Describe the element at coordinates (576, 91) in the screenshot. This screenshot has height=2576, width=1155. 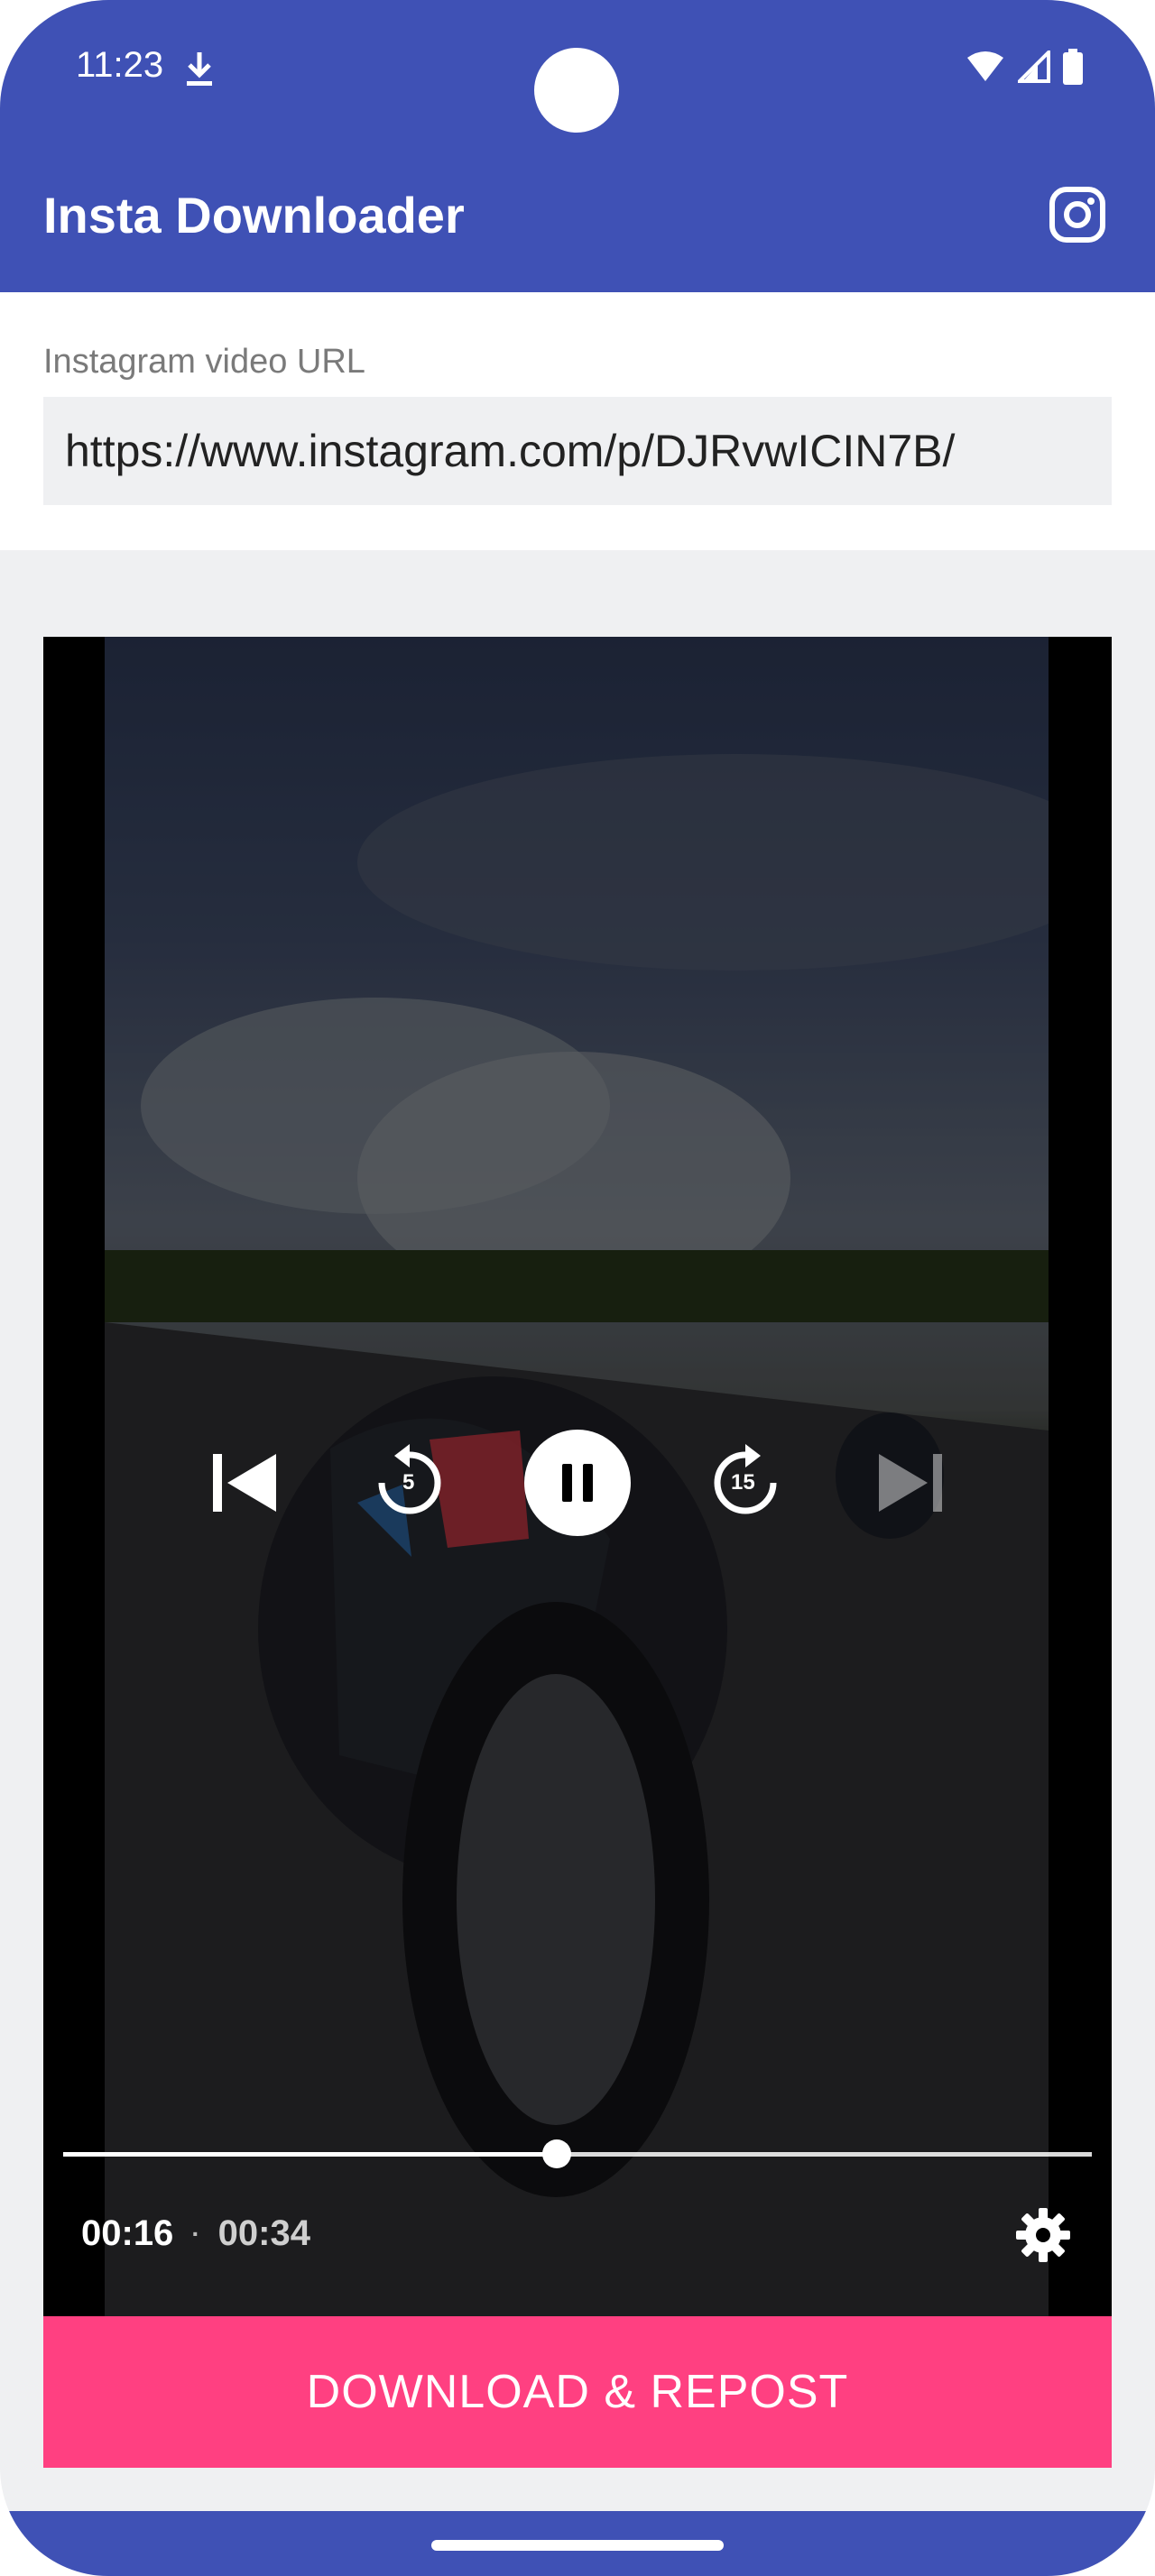
I see `camera-cutout` at that location.